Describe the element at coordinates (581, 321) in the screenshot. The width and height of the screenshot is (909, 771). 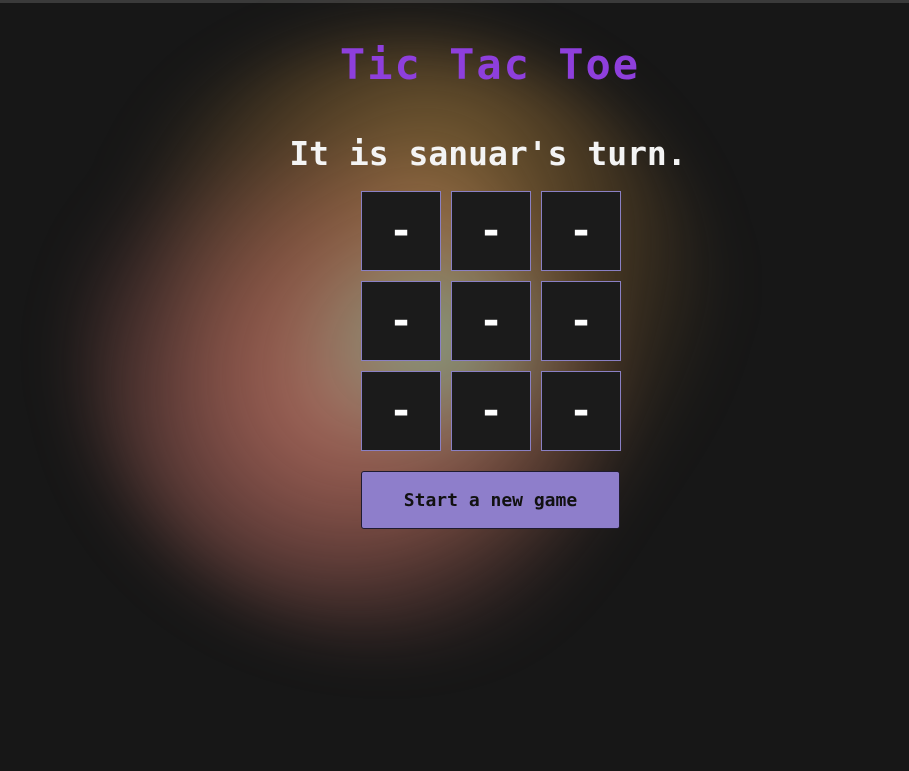
I see `board-cell-5: -` at that location.